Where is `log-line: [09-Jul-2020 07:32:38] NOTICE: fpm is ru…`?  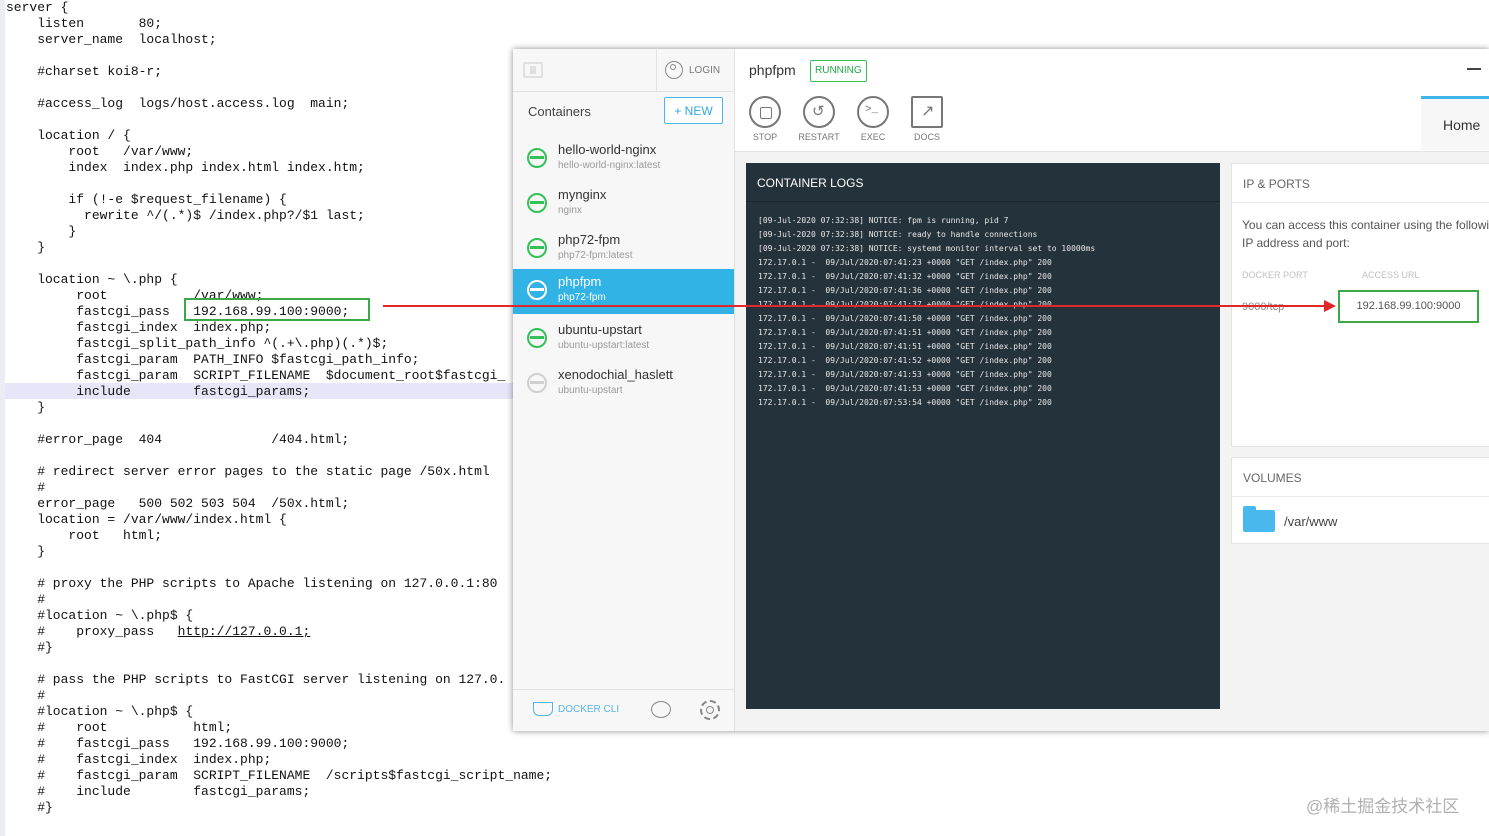 log-line: [09-Jul-2020 07:32:38] NOTICE: fpm is ru… is located at coordinates (883, 220).